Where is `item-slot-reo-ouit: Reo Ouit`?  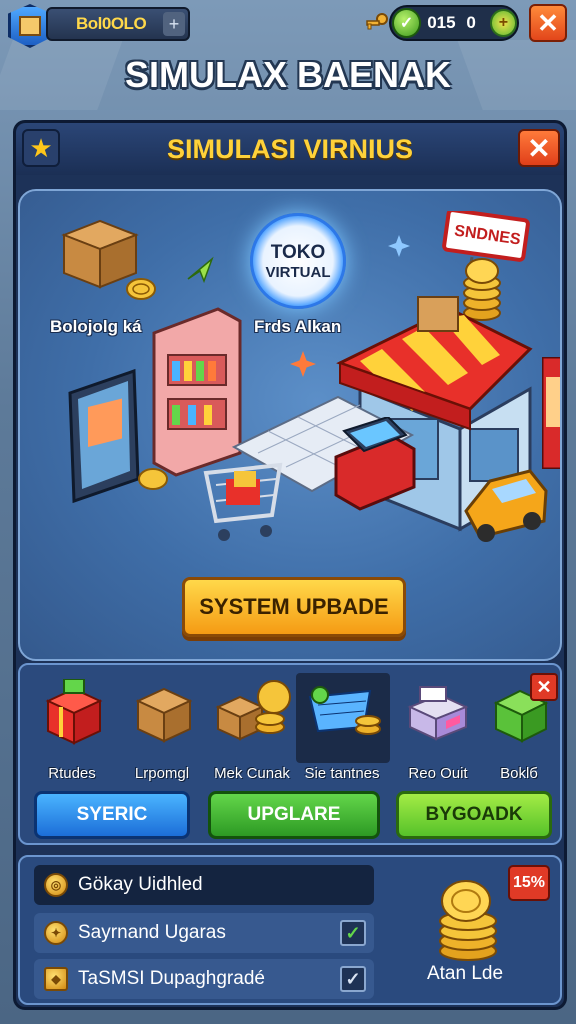
item-slot-reo-ouit: Reo Ouit is located at coordinates (439, 727).